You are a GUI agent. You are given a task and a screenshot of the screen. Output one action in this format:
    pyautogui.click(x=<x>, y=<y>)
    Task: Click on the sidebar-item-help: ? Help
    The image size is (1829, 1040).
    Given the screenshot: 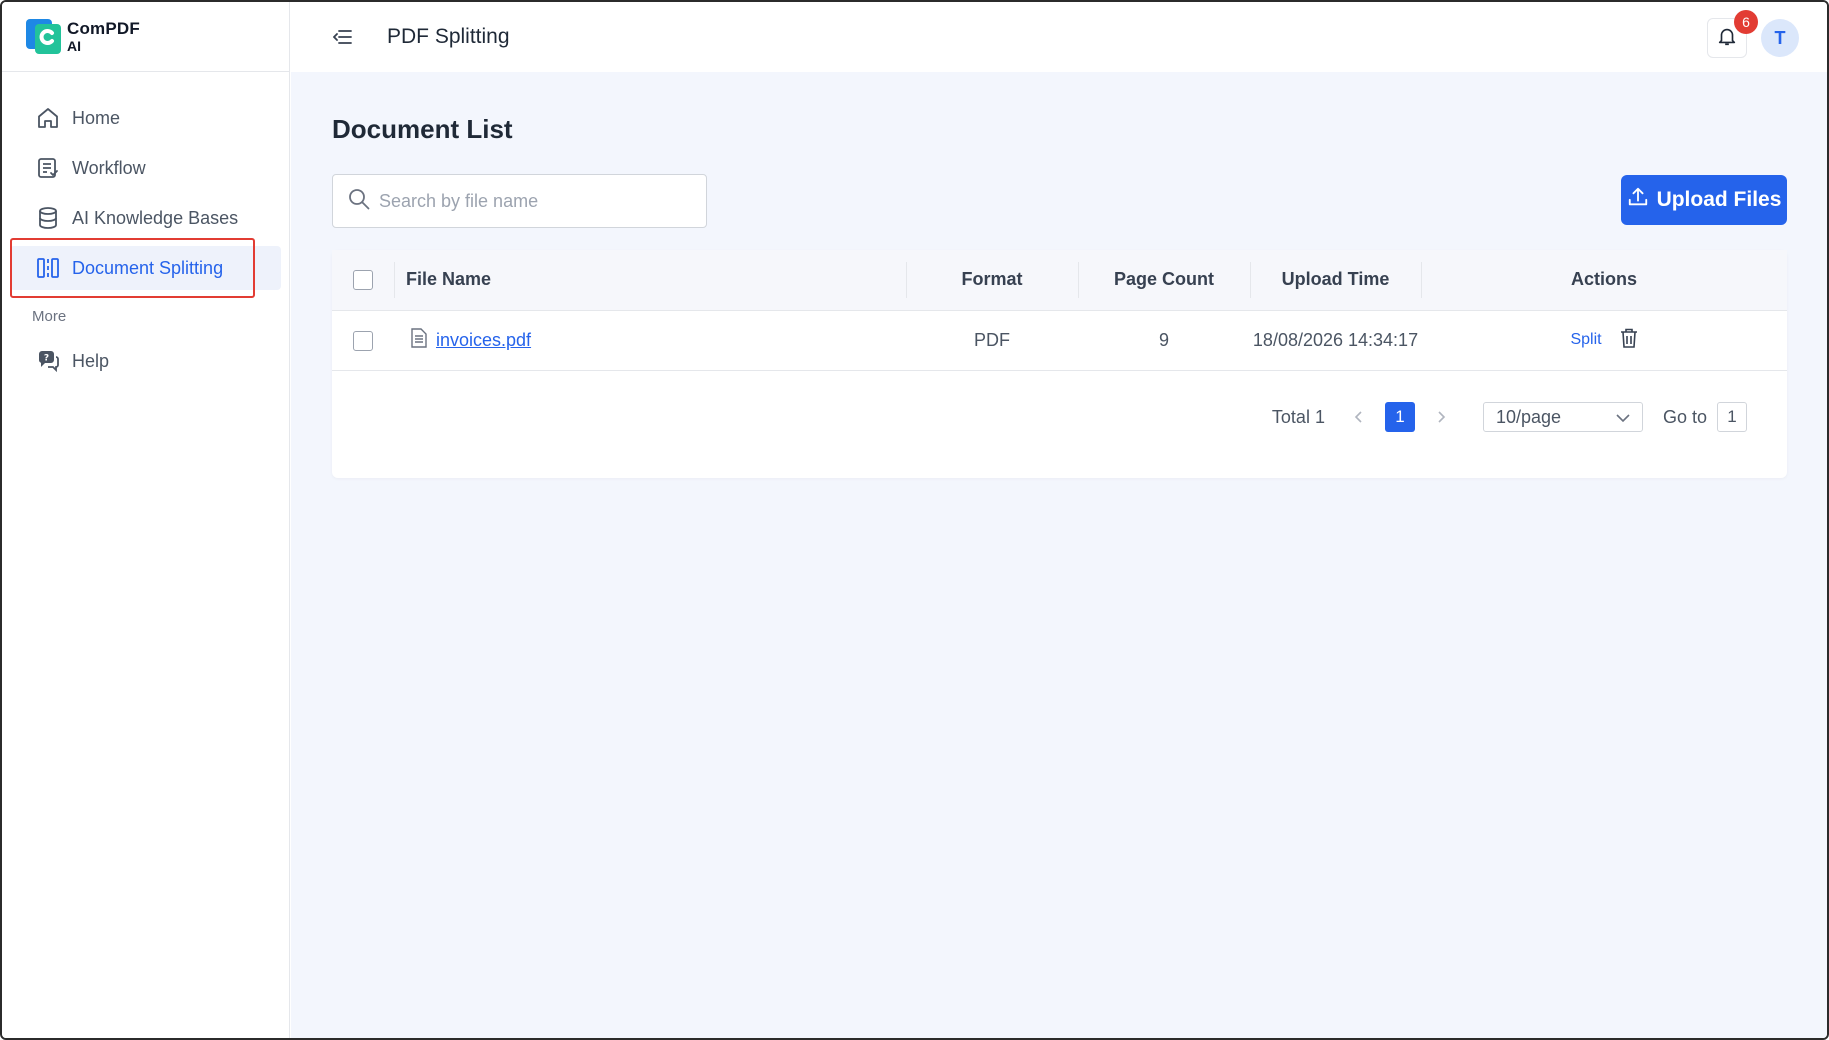 What is the action you would take?
    pyautogui.click(x=145, y=361)
    